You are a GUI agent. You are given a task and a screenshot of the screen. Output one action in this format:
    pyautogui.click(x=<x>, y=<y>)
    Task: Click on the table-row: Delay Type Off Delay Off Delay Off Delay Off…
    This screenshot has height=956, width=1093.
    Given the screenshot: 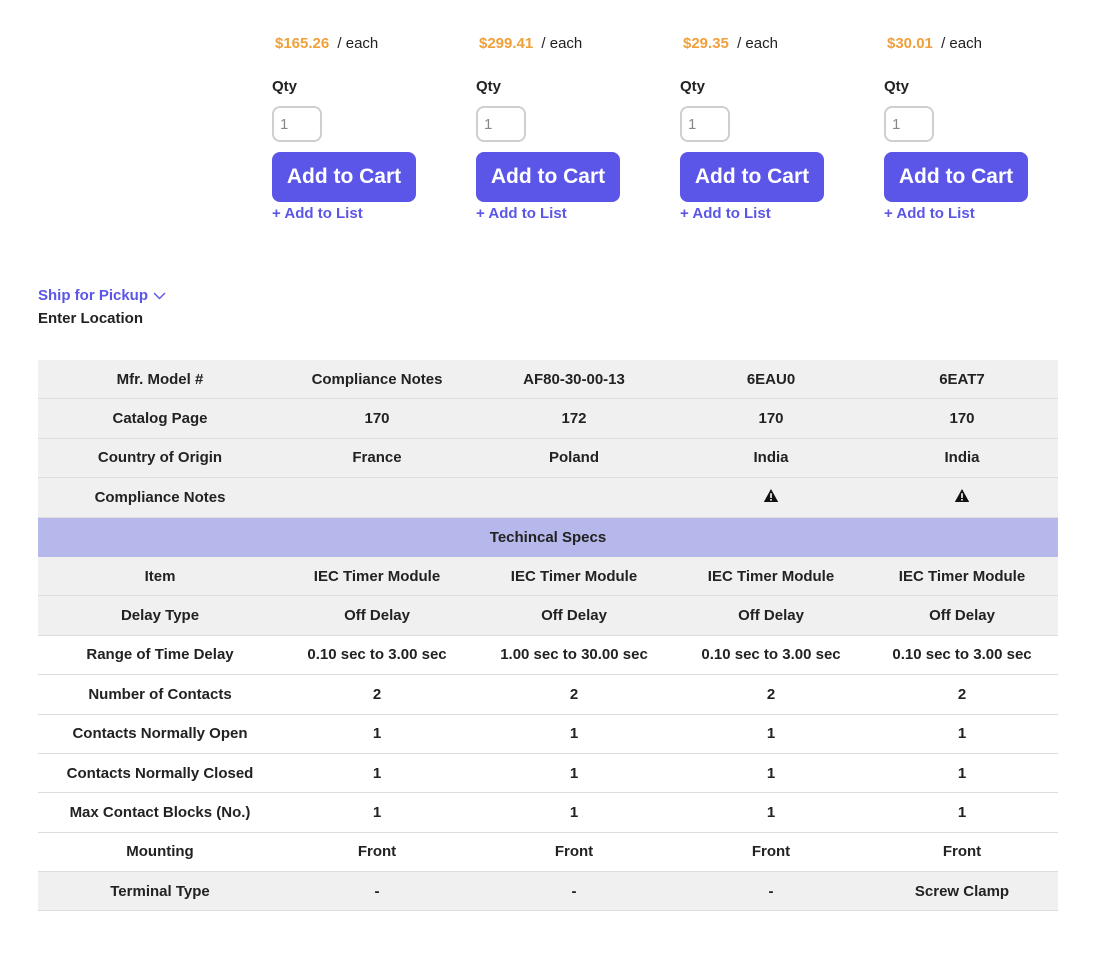 What is the action you would take?
    pyautogui.click(x=548, y=616)
    